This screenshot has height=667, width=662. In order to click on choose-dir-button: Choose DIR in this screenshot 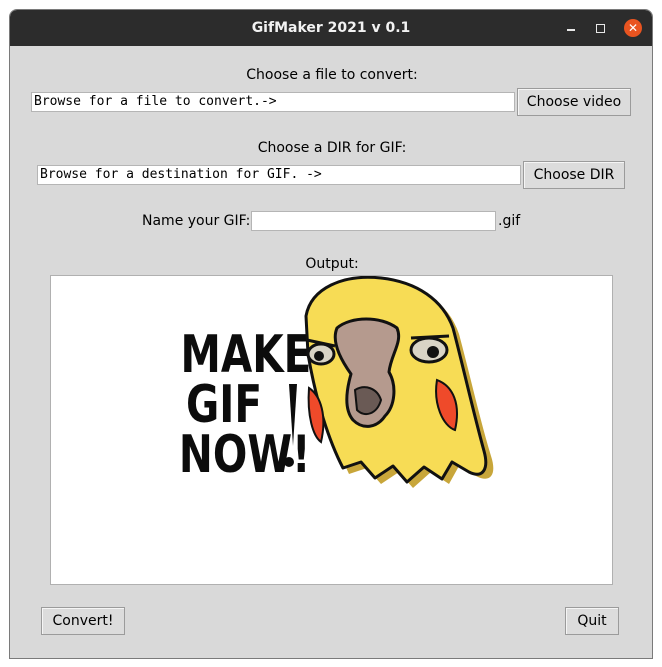, I will do `click(574, 175)`.